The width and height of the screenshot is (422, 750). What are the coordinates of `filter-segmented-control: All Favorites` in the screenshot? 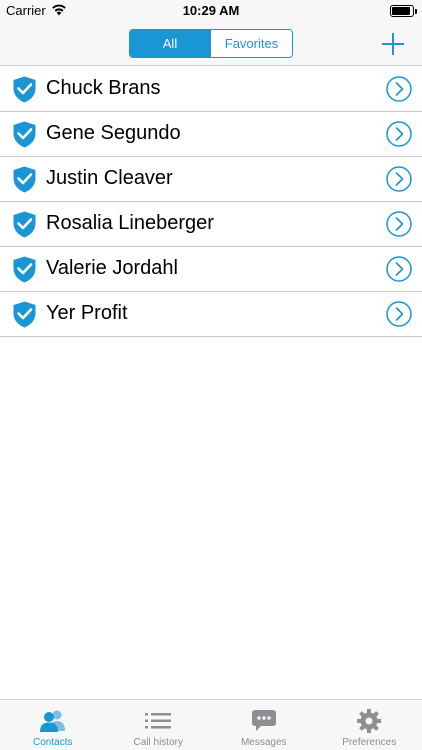 It's located at (211, 43).